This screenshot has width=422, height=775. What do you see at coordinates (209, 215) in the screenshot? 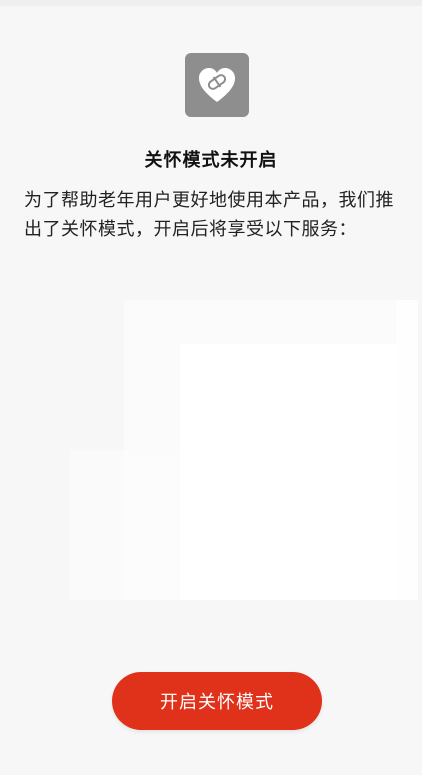
I see `care-mode-description: 为了帮助老年用户更好地使用本产品，我们推出了关怀模式，开启后将享受以下服务：` at bounding box center [209, 215].